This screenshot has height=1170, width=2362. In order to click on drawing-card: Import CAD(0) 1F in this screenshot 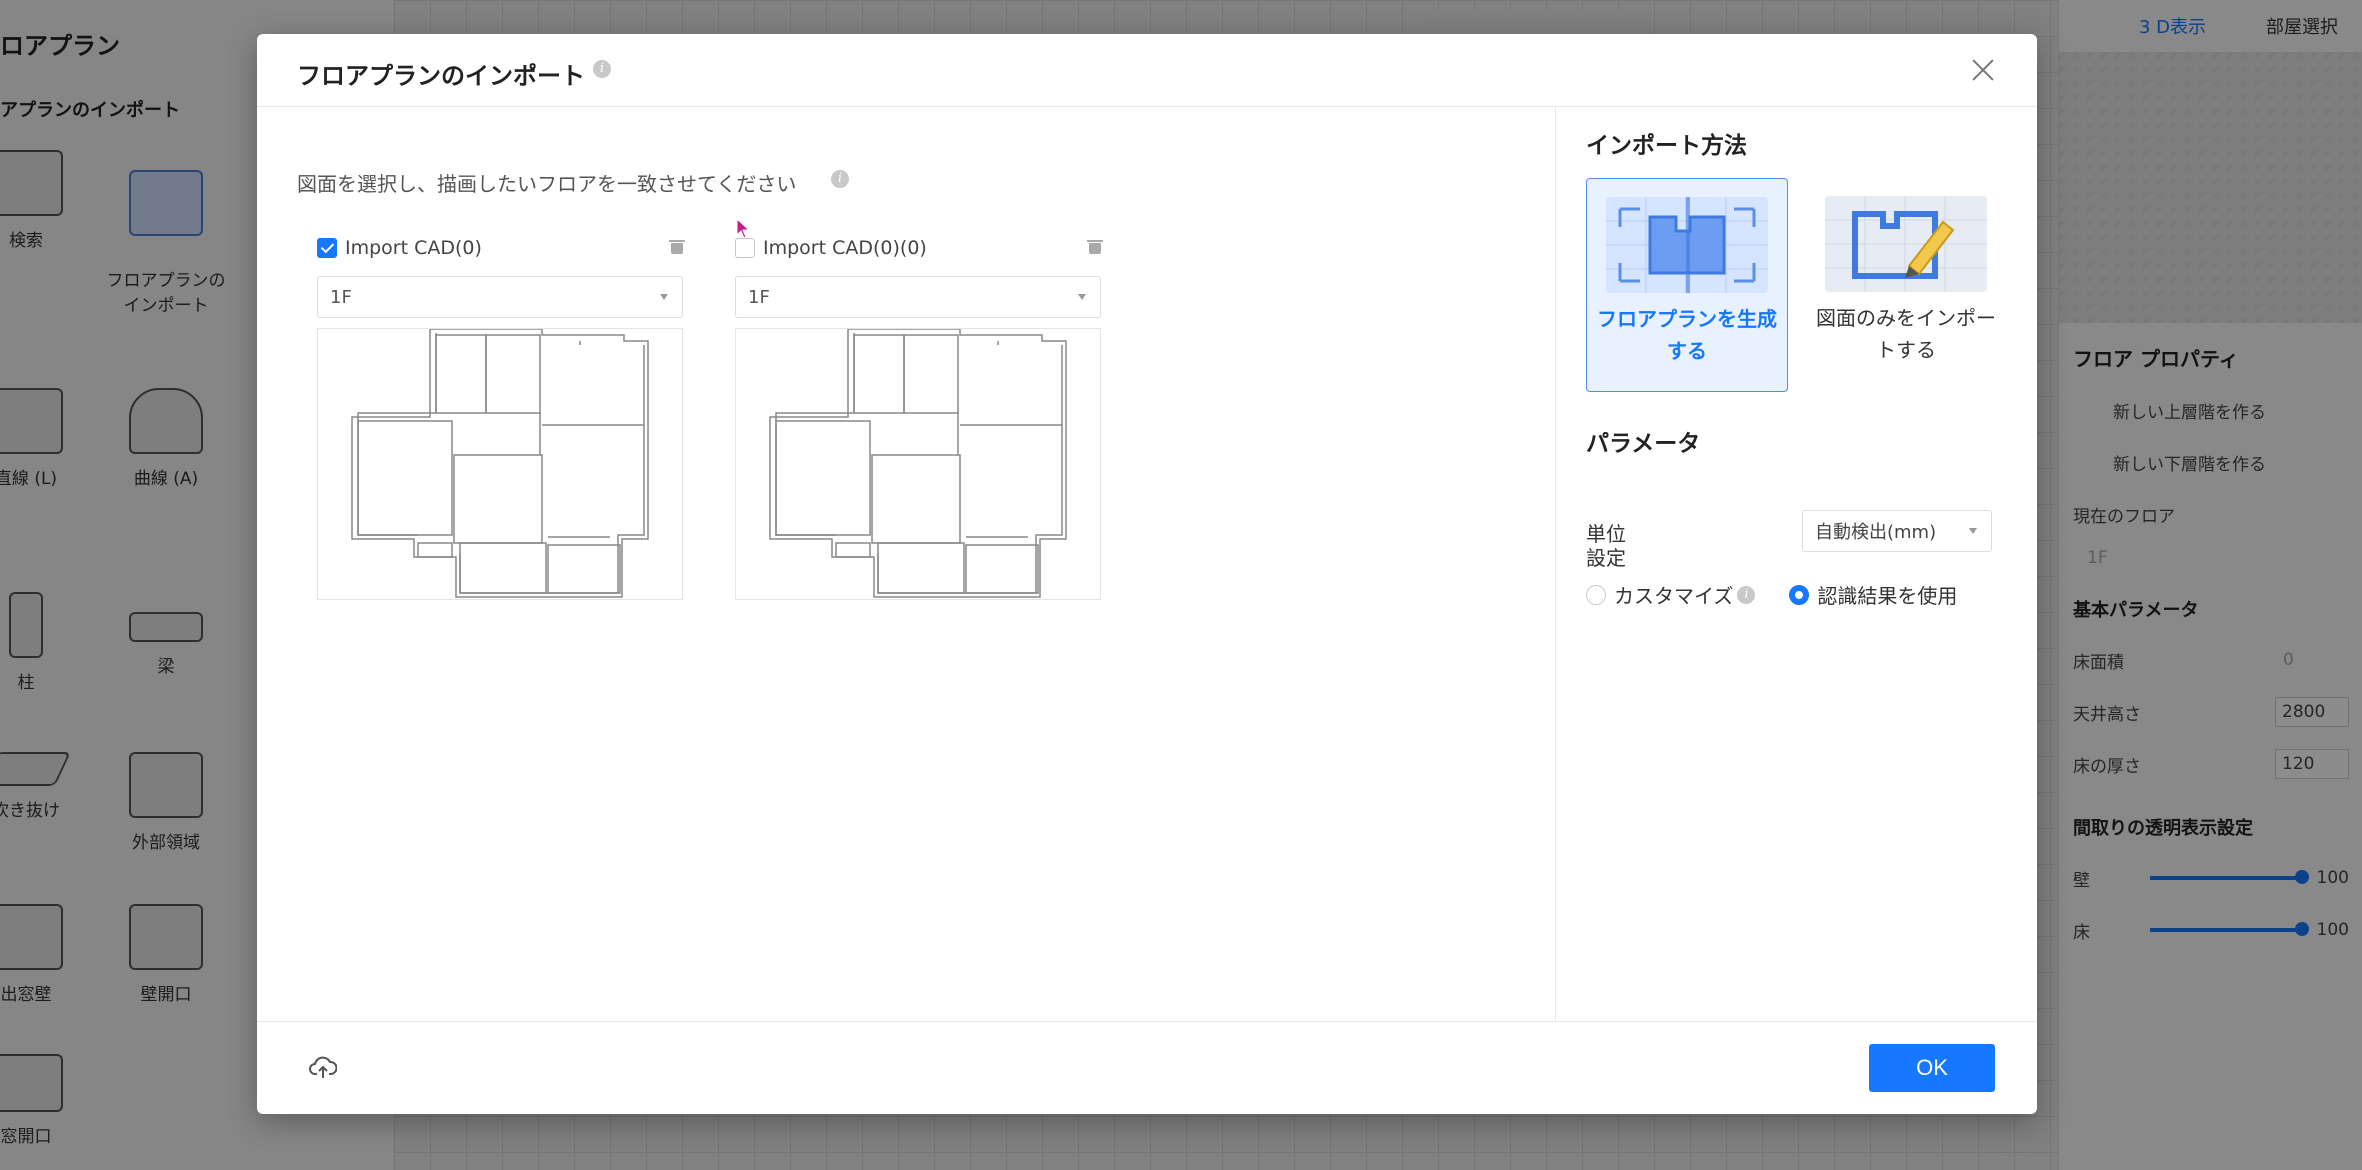, I will do `click(501, 416)`.